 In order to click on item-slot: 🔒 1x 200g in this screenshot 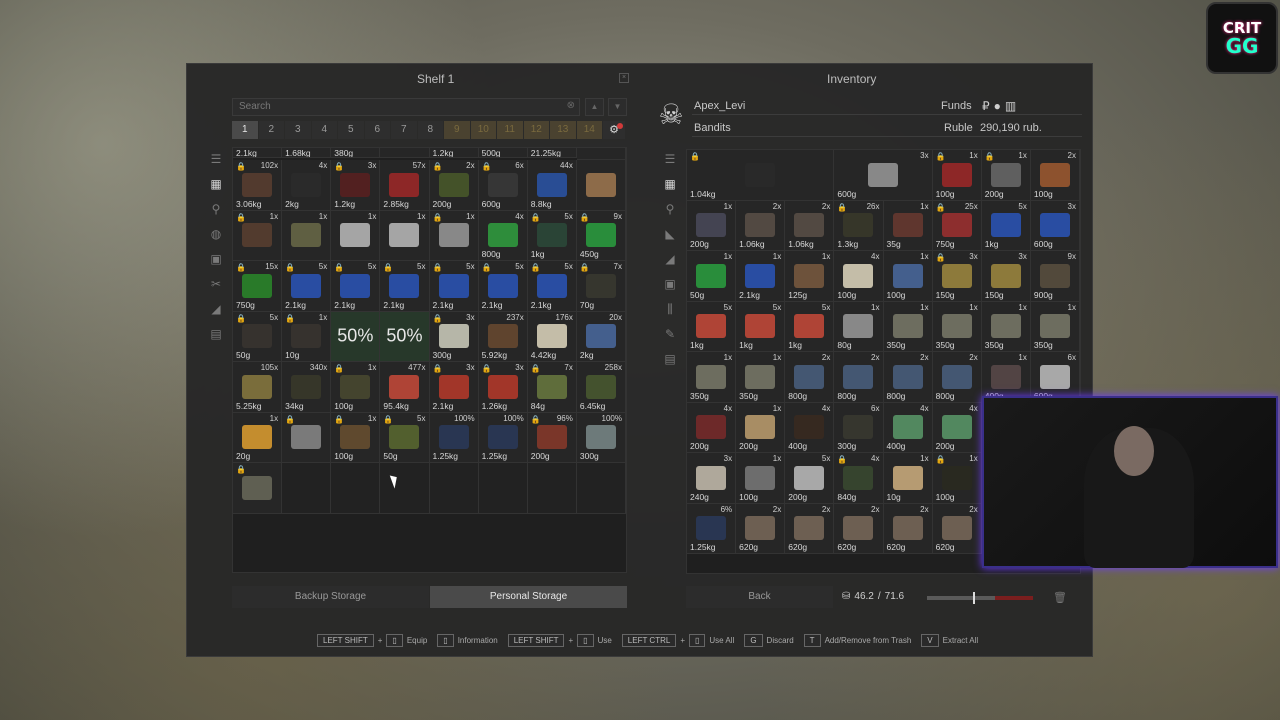, I will do `click(1006, 175)`.